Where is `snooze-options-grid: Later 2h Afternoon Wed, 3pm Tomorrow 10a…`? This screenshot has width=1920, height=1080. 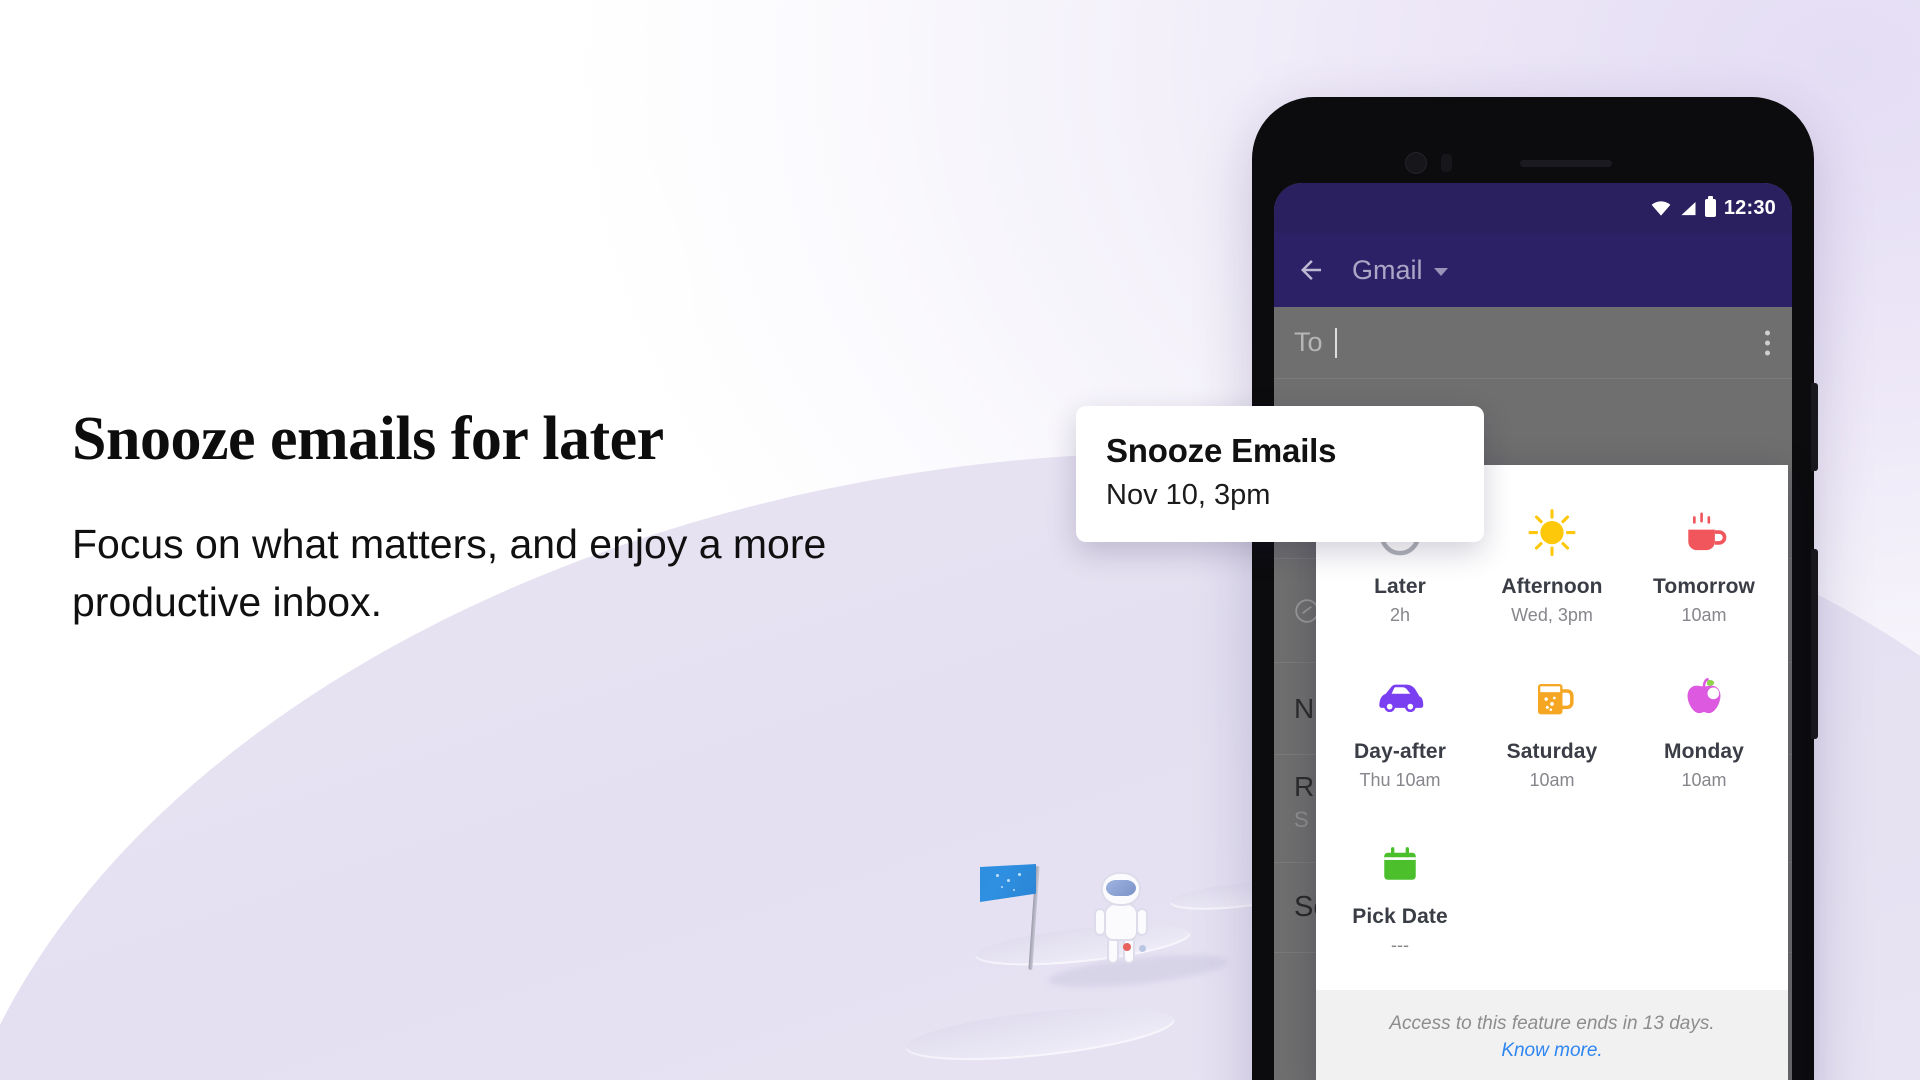
snooze-options-grid: Later 2h Afternoon Wed, 3pm Tomorrow 10a… is located at coordinates (1552, 727).